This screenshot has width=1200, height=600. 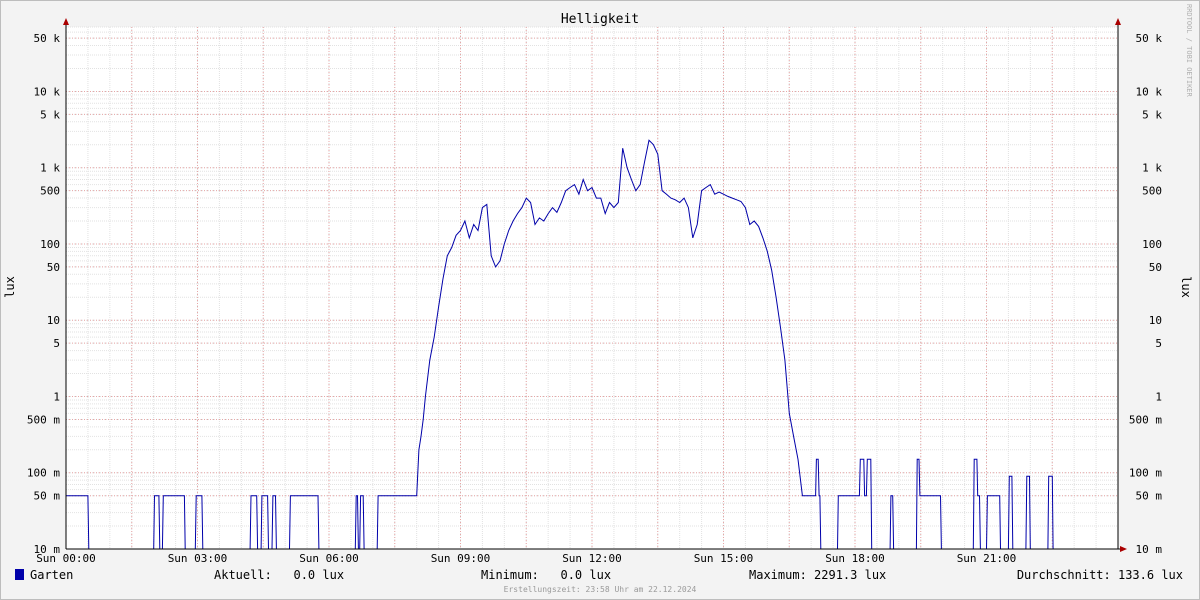 I want to click on y-axis-label-right: lux, so click(x=1186, y=287).